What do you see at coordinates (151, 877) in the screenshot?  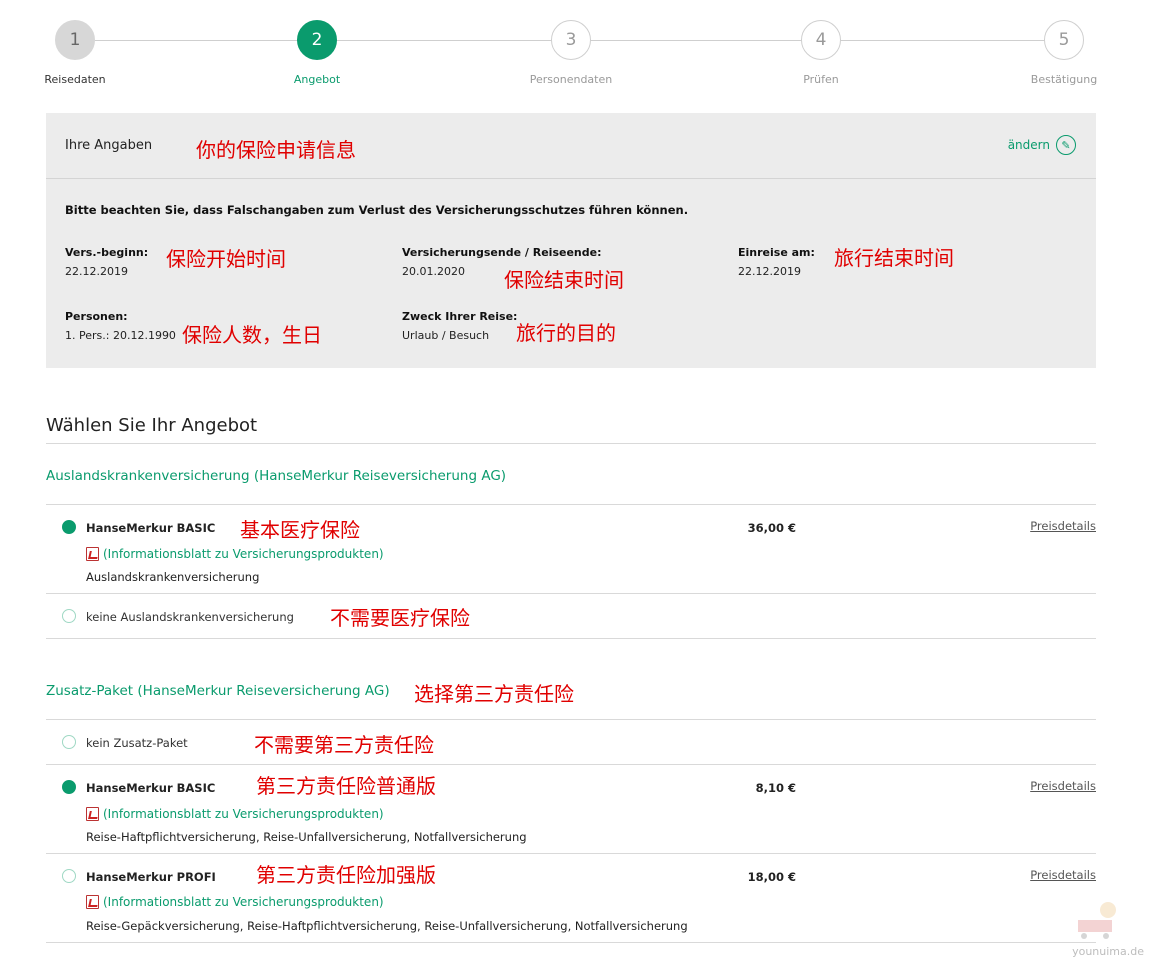 I see `option-name: HanseMerkur PROFI` at bounding box center [151, 877].